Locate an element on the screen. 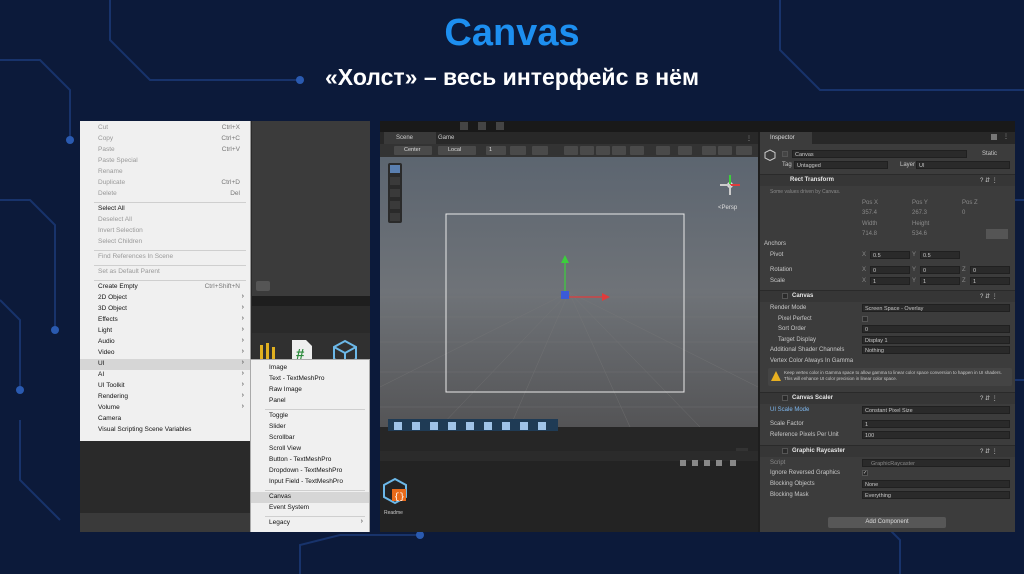 This screenshot has width=1024, height=574. context-menu-item: Audio is located at coordinates (106, 341).